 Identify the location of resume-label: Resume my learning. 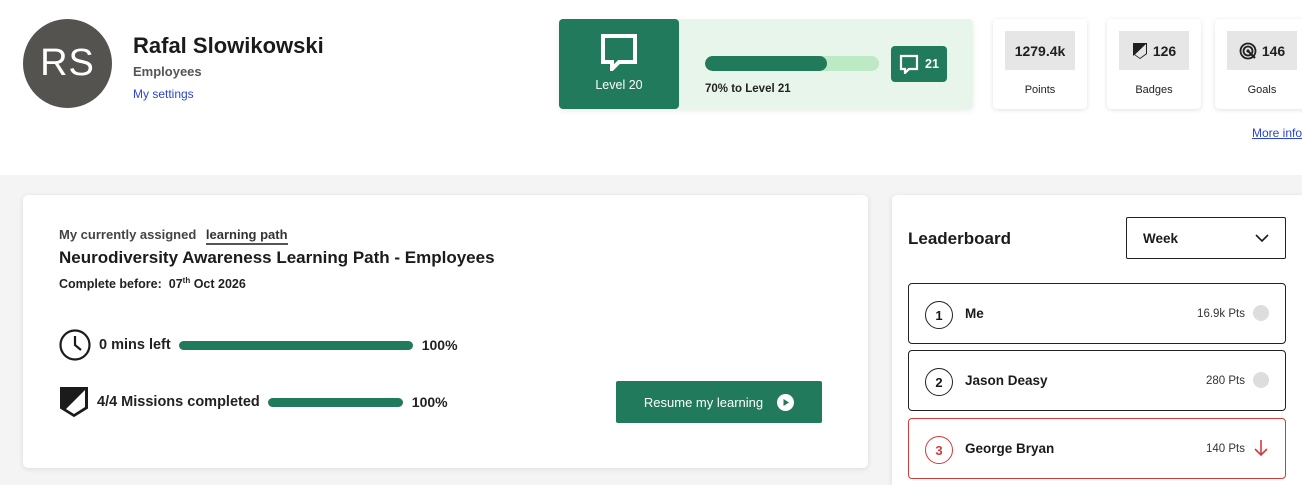
(703, 402).